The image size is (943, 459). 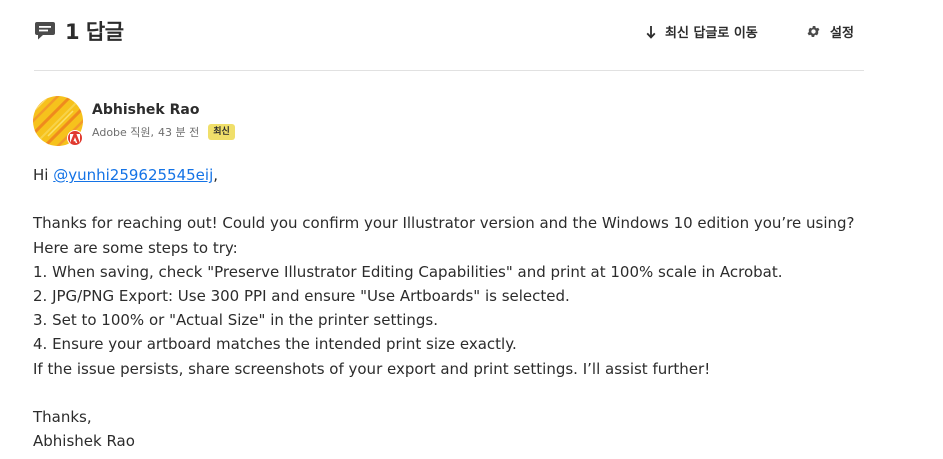 I want to click on body-line: Here are some steps to try:, so click(x=135, y=247).